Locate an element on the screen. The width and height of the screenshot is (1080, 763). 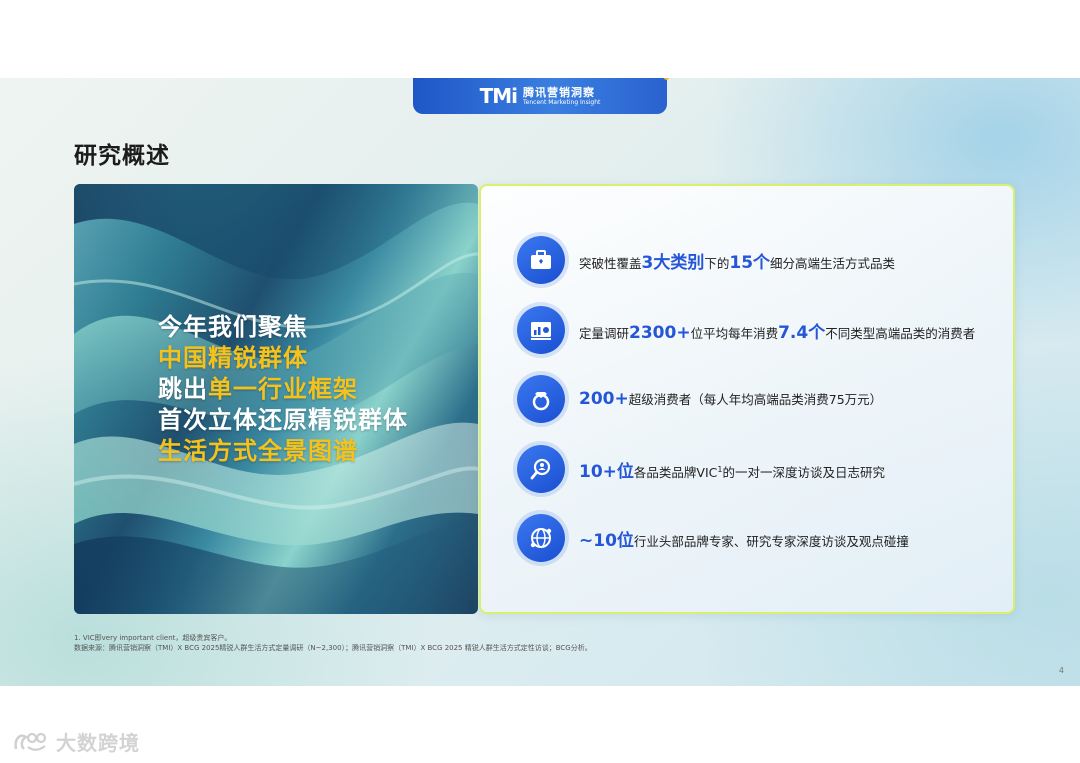
overview-item-vic-interviews: 10+位各品类品牌VIC1的一对一深度访谈及日志研究 is located at coordinates (701, 469).